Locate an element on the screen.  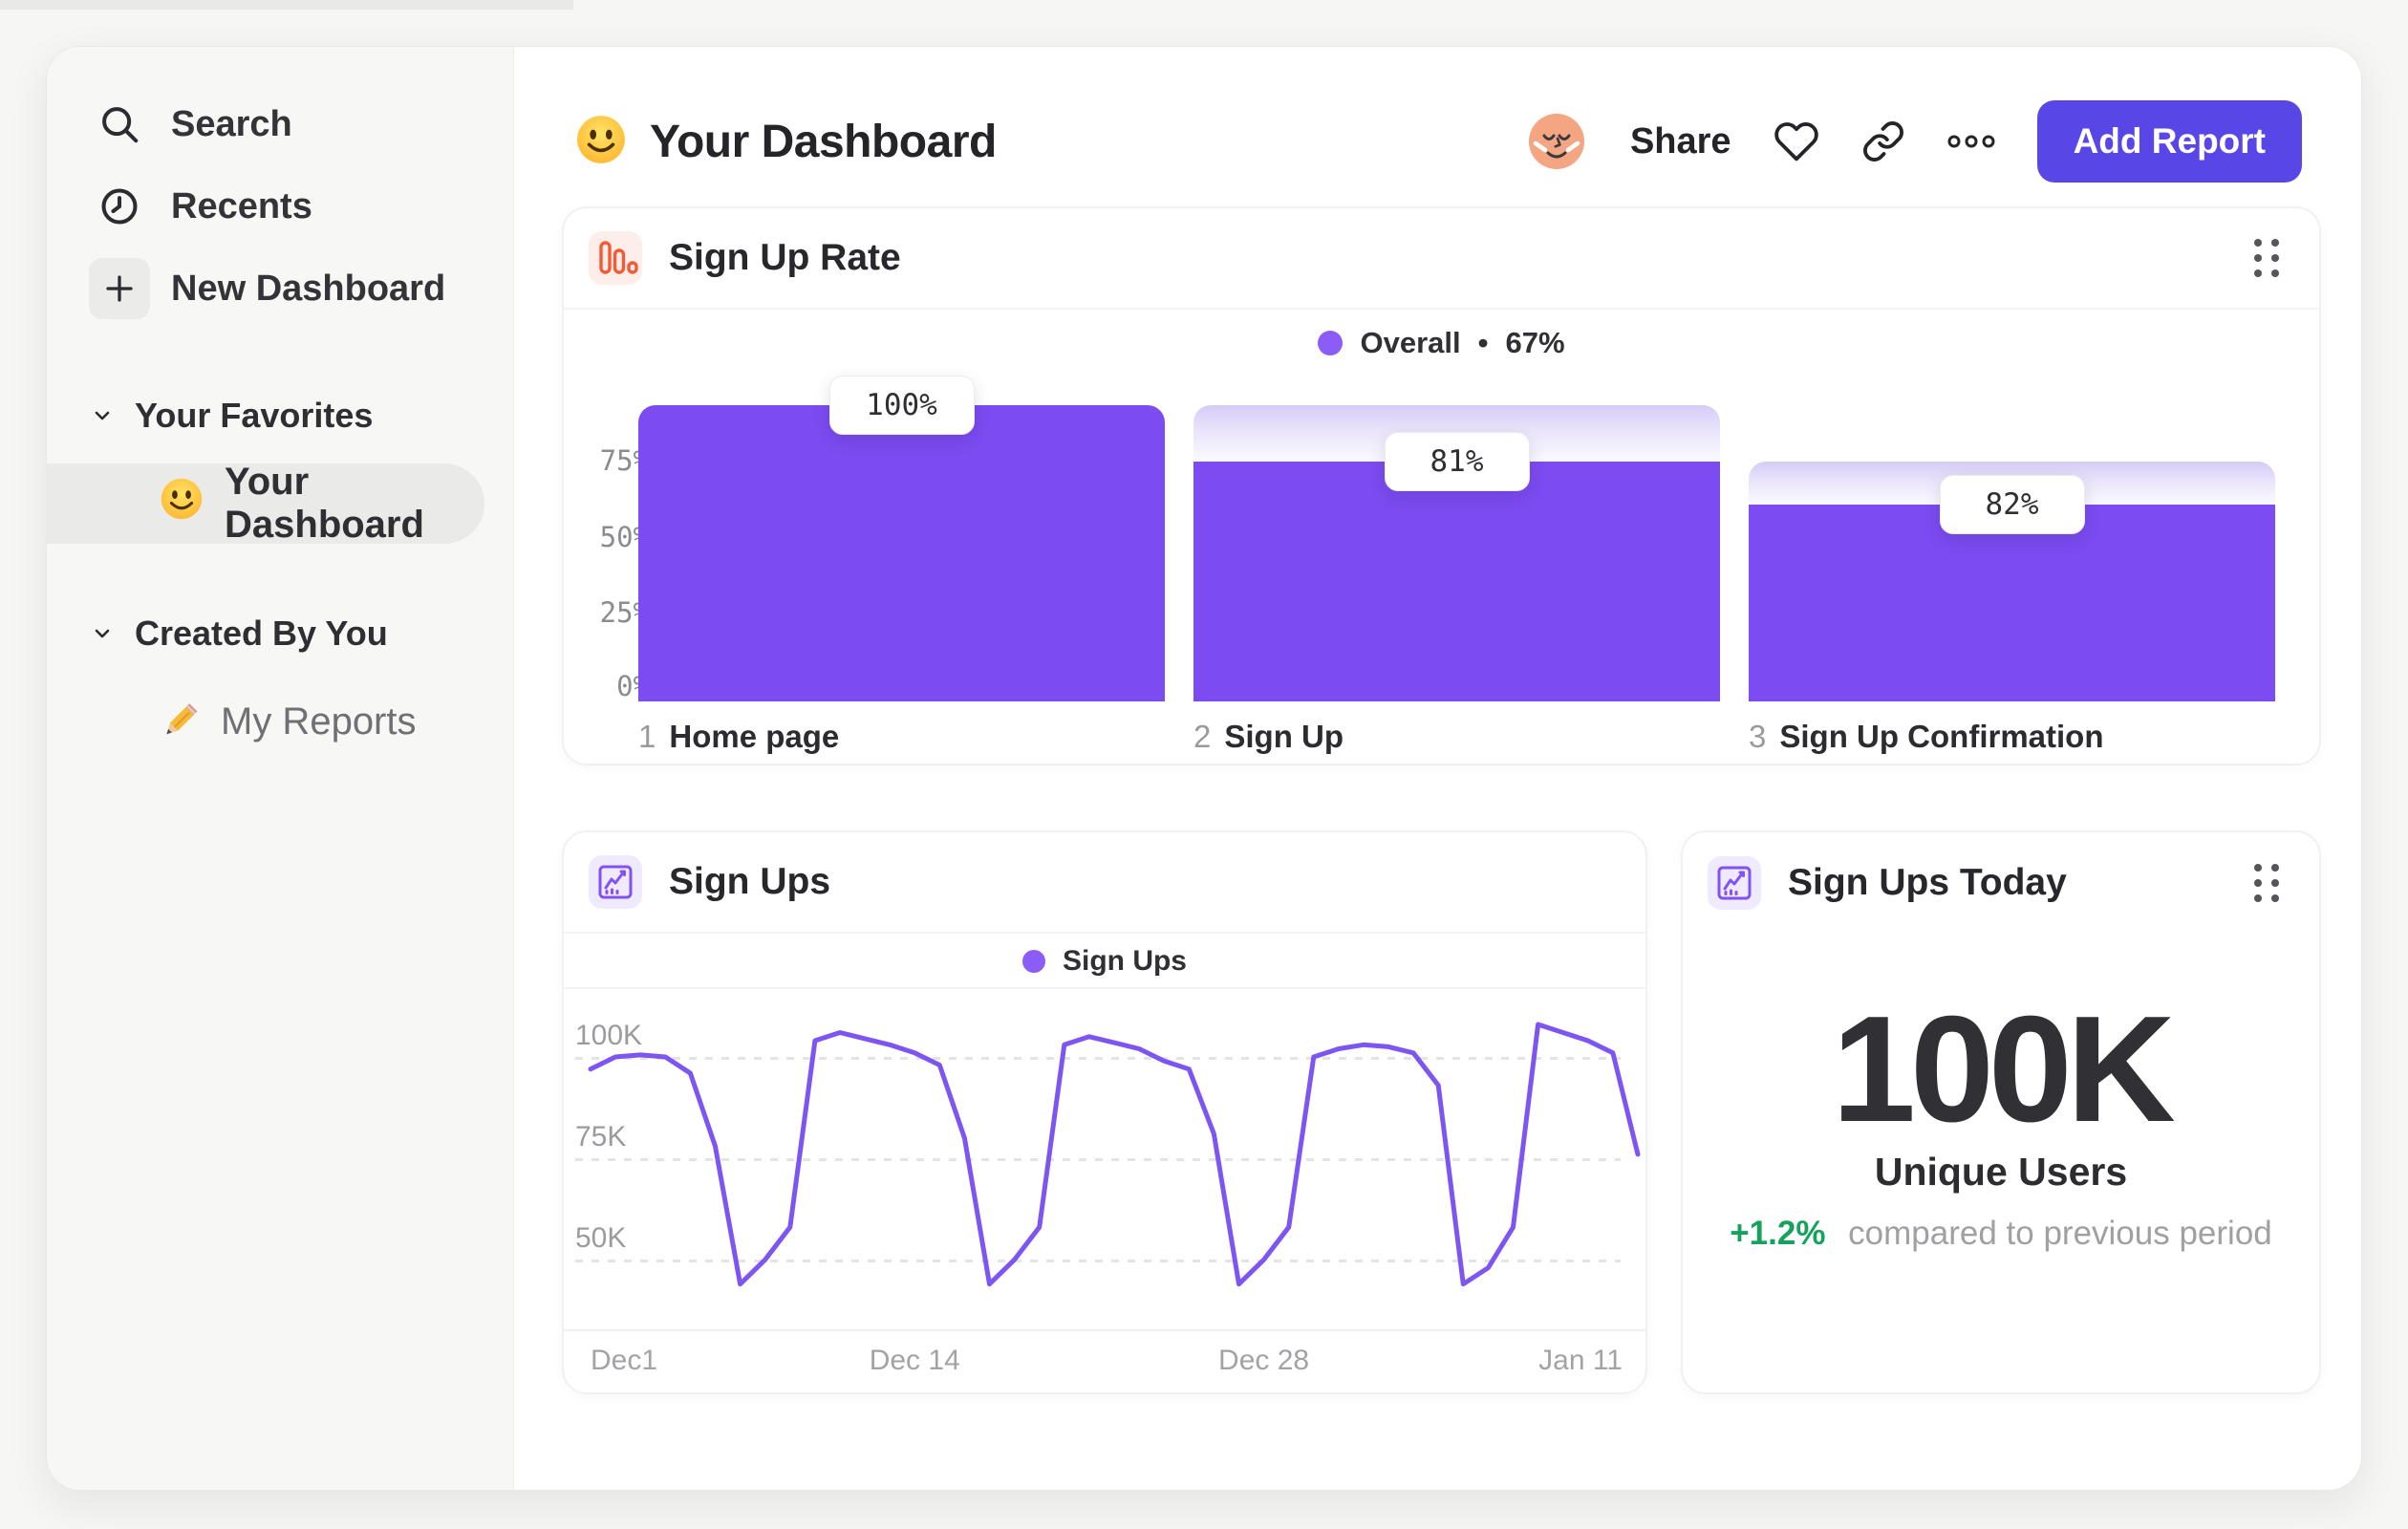
more-options-icon is located at coordinates (1971, 141).